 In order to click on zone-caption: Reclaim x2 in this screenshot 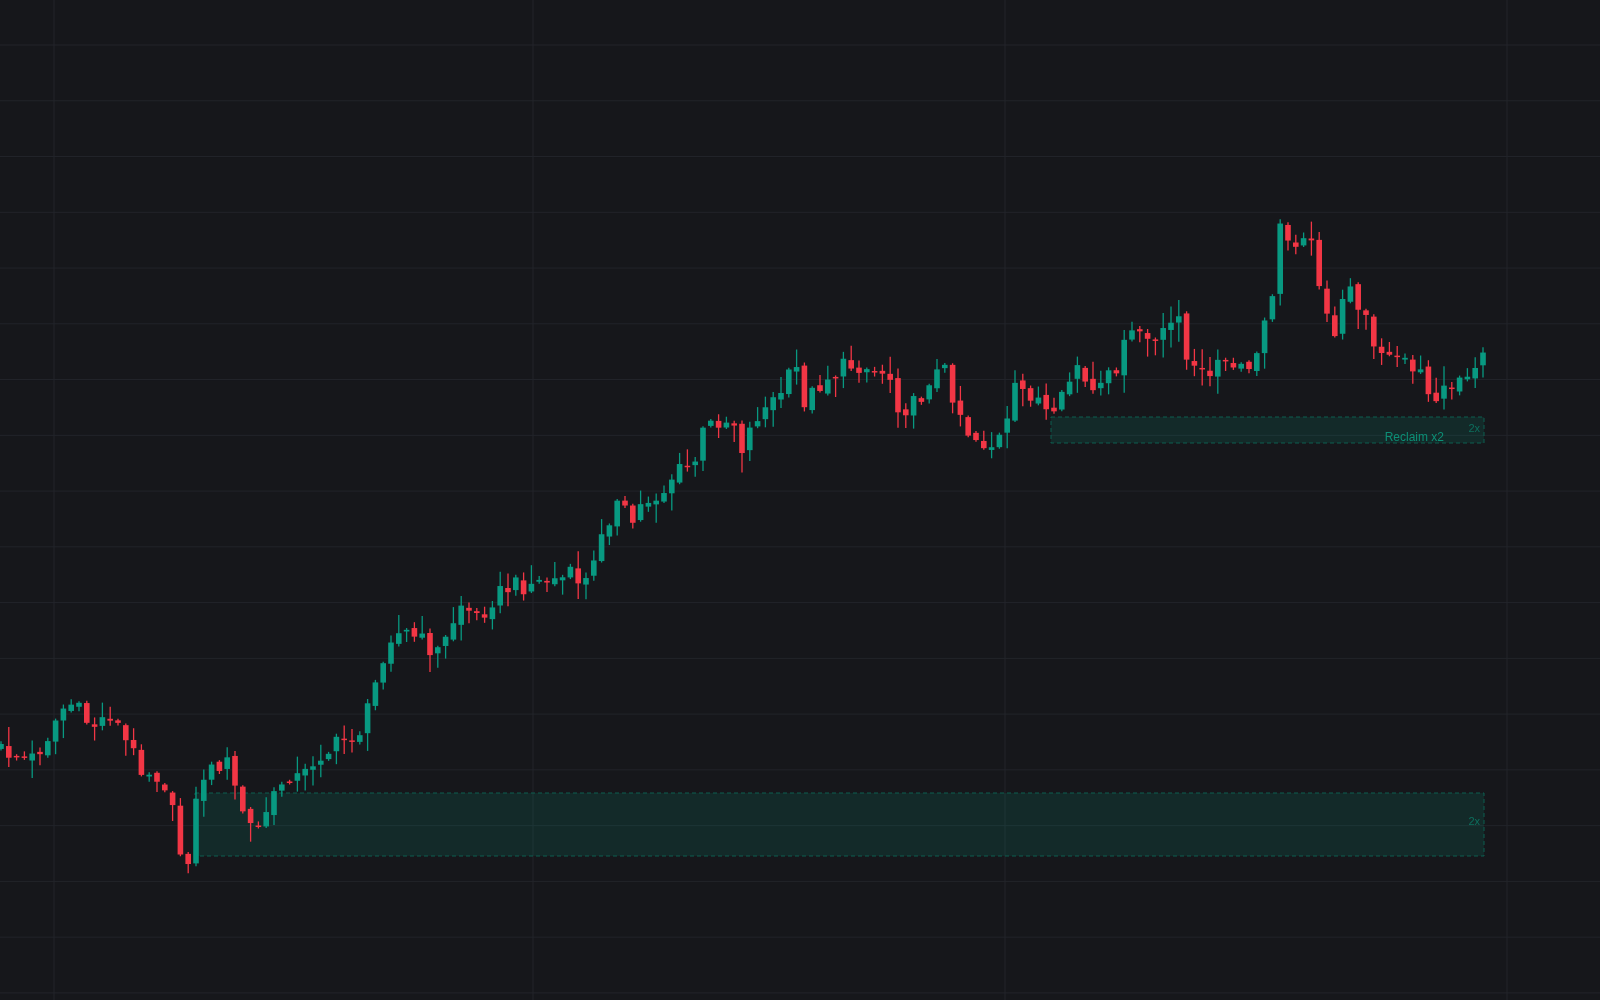, I will do `click(1414, 437)`.